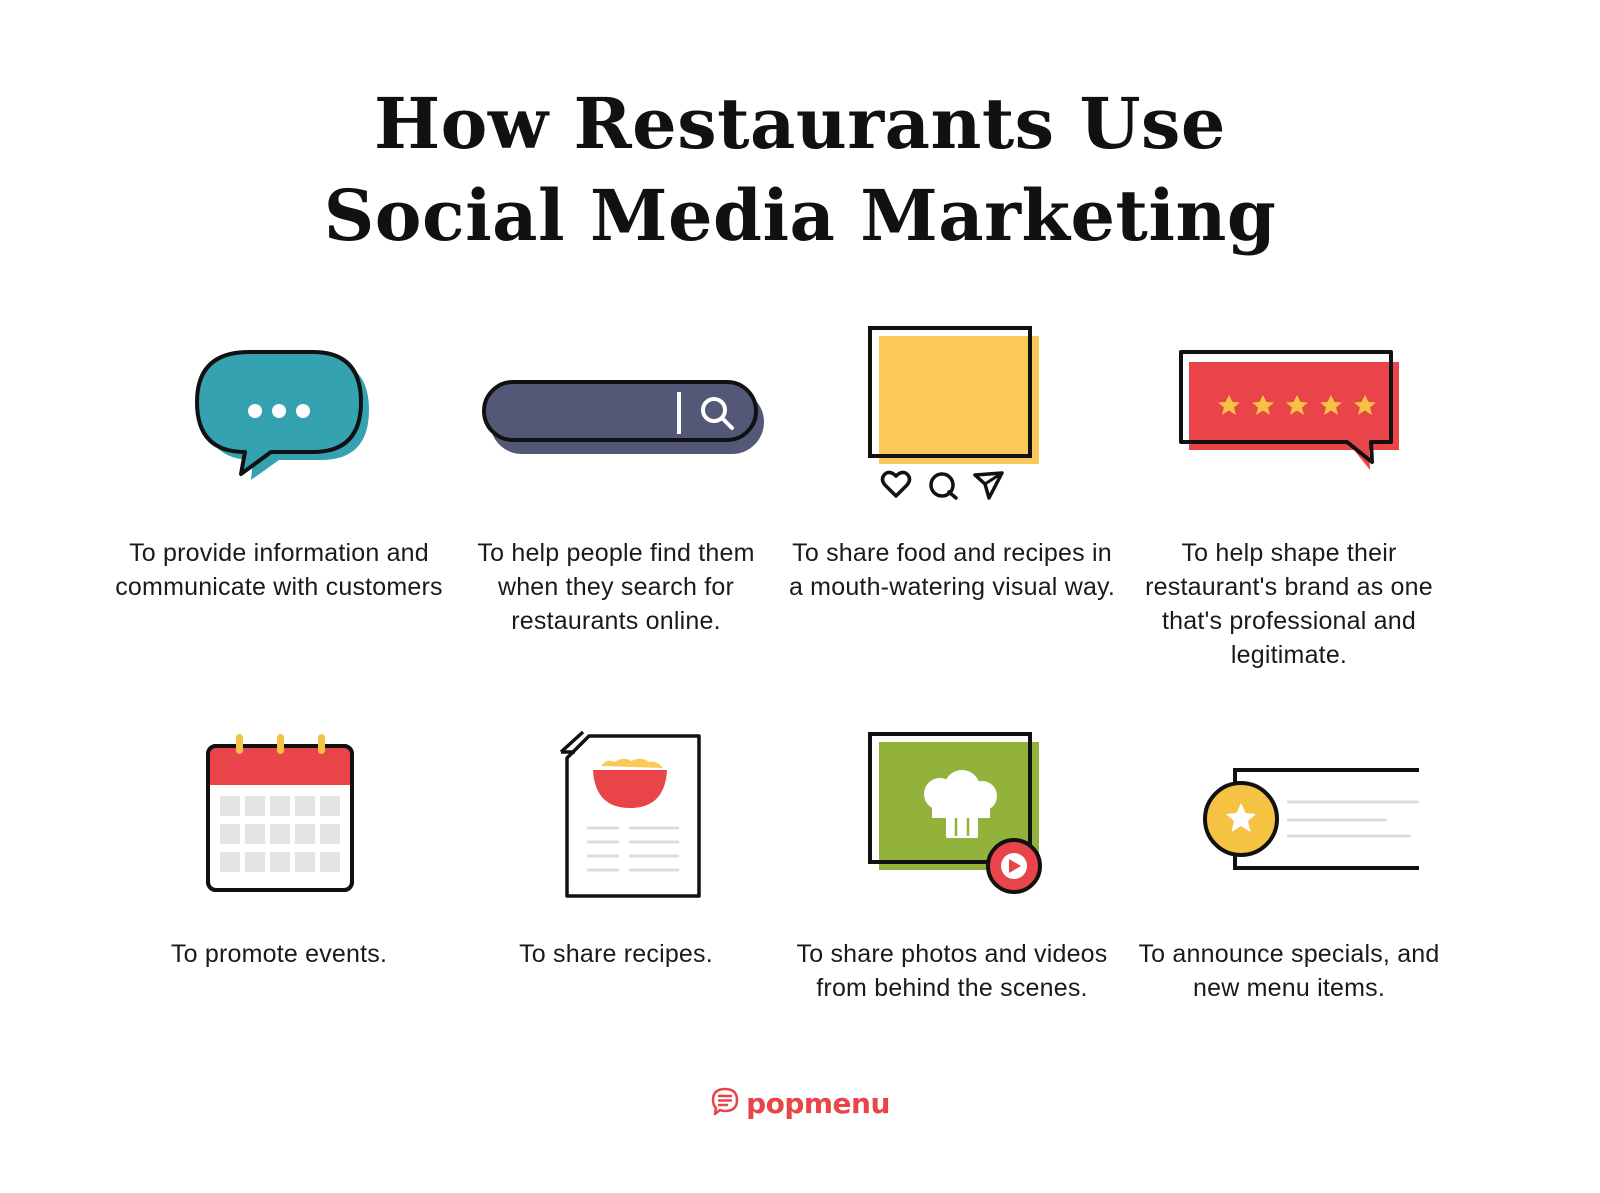 Image resolution: width=1600 pixels, height=1193 pixels. Describe the element at coordinates (725, 1103) in the screenshot. I see `popmenu-logo-icon` at that location.